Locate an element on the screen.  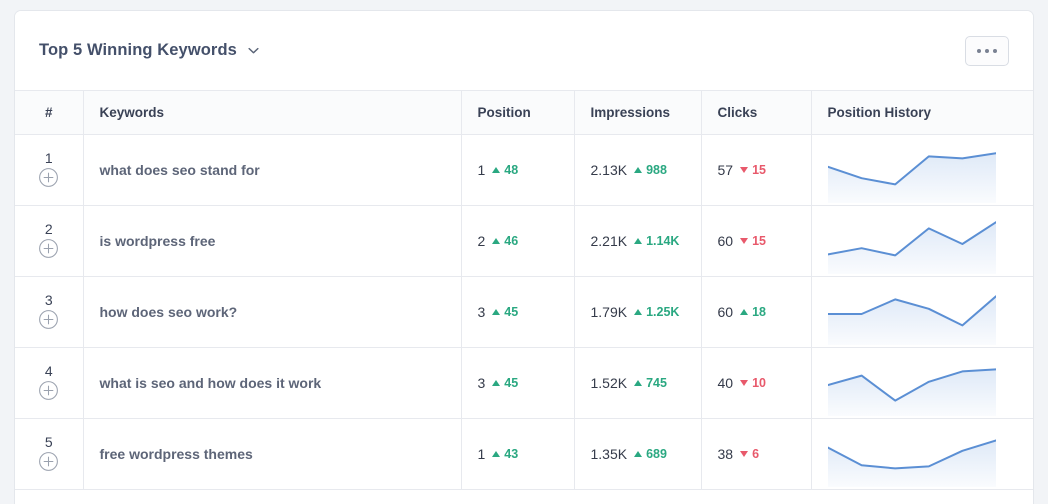
column-header-position: Position is located at coordinates (518, 113).